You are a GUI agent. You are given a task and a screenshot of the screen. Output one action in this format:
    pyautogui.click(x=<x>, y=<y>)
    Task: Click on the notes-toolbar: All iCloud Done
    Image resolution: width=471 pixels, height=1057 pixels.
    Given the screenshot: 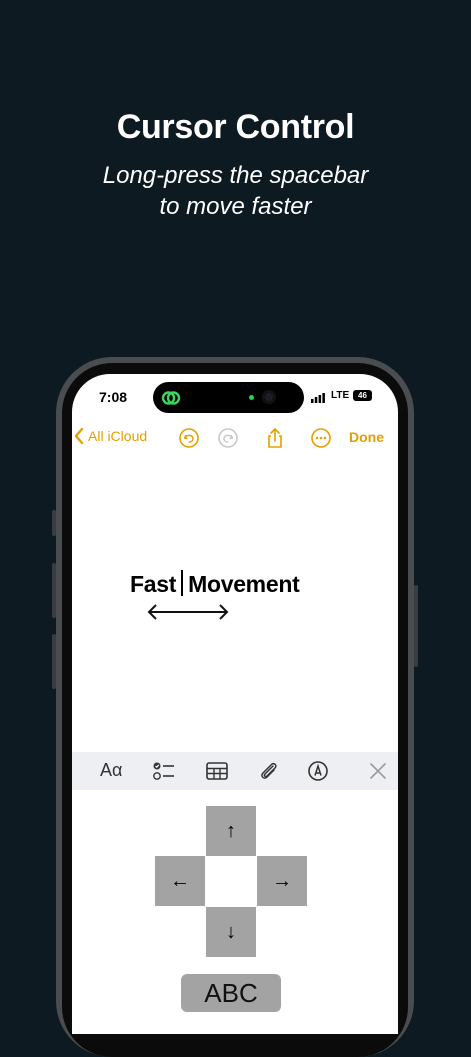 What is the action you would take?
    pyautogui.click(x=235, y=438)
    